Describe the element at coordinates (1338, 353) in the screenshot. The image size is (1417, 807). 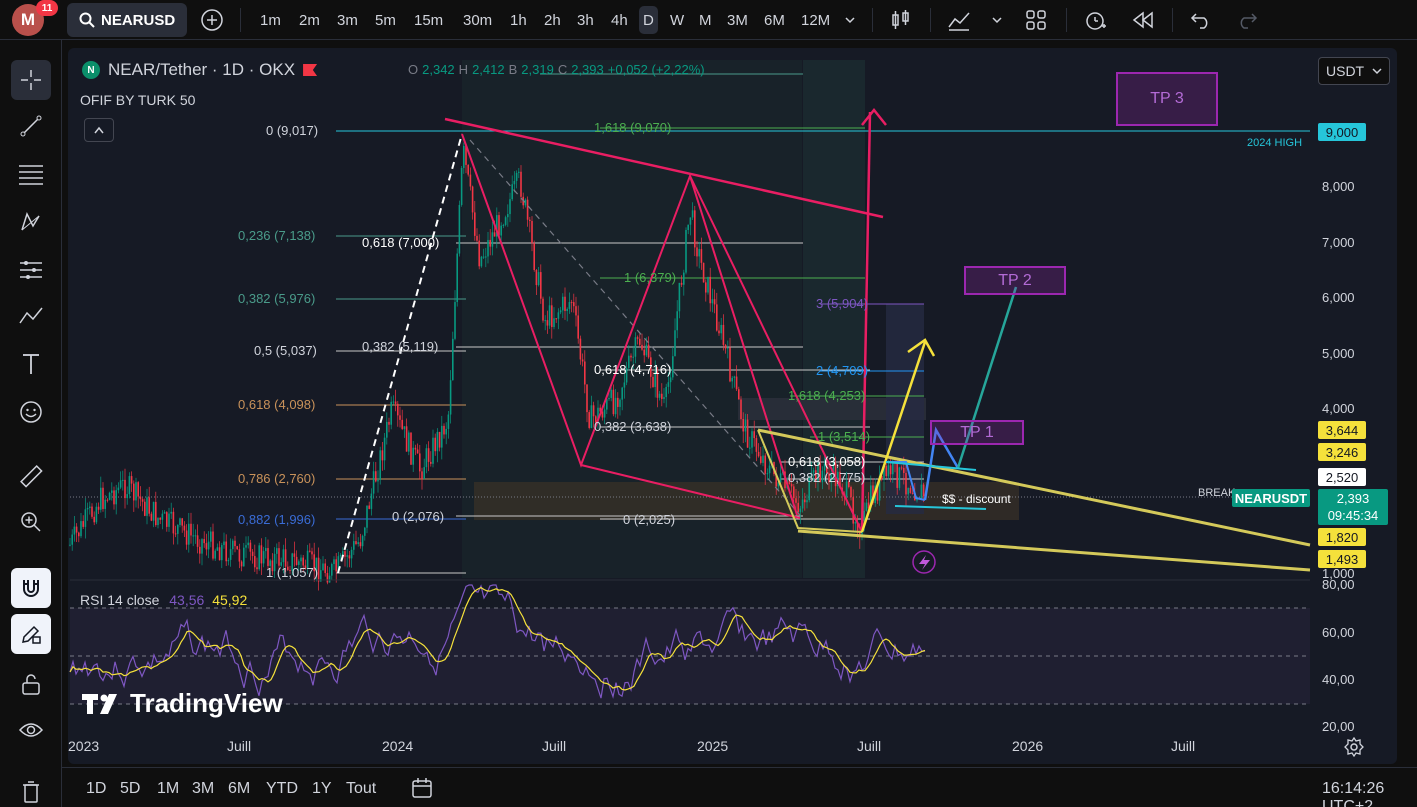
I see `price-axis-label: 5,000` at that location.